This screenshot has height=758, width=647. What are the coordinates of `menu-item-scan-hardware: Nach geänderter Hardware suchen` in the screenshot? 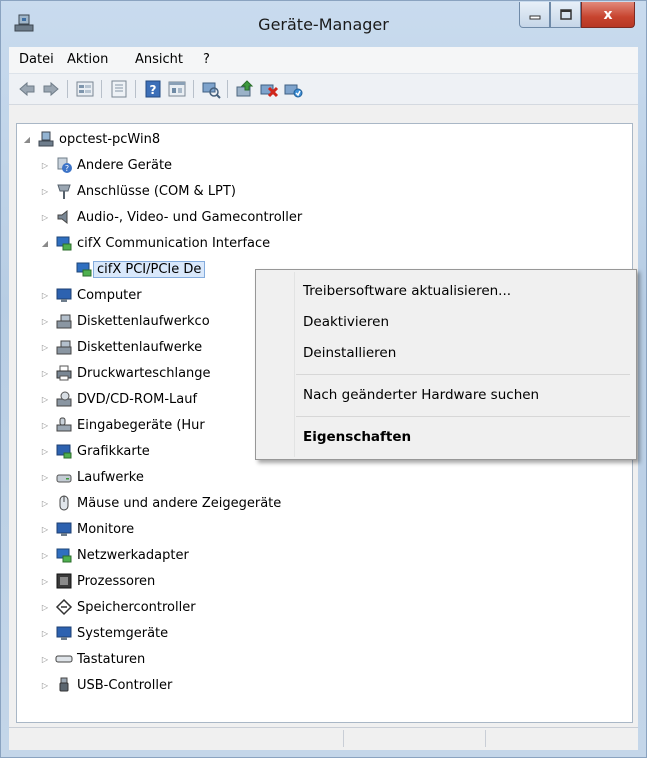 It's located at (421, 395).